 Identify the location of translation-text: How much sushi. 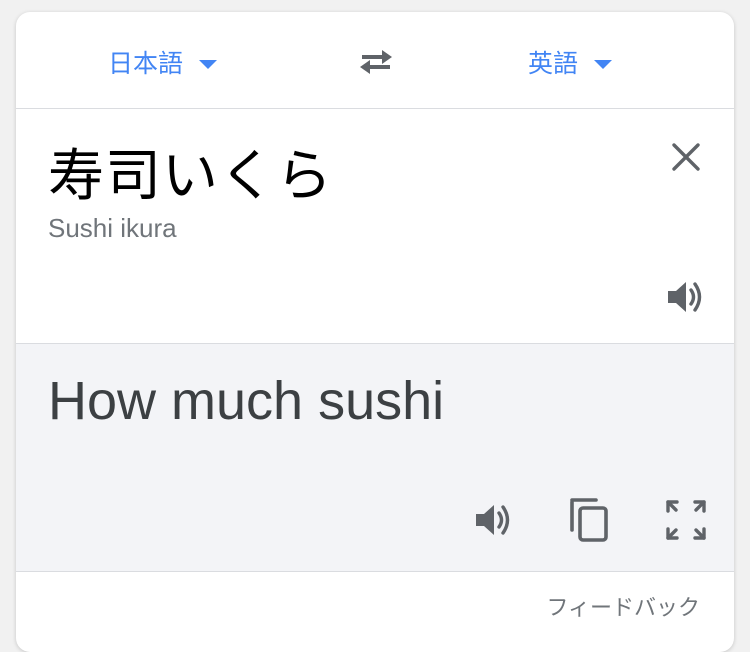
(246, 401).